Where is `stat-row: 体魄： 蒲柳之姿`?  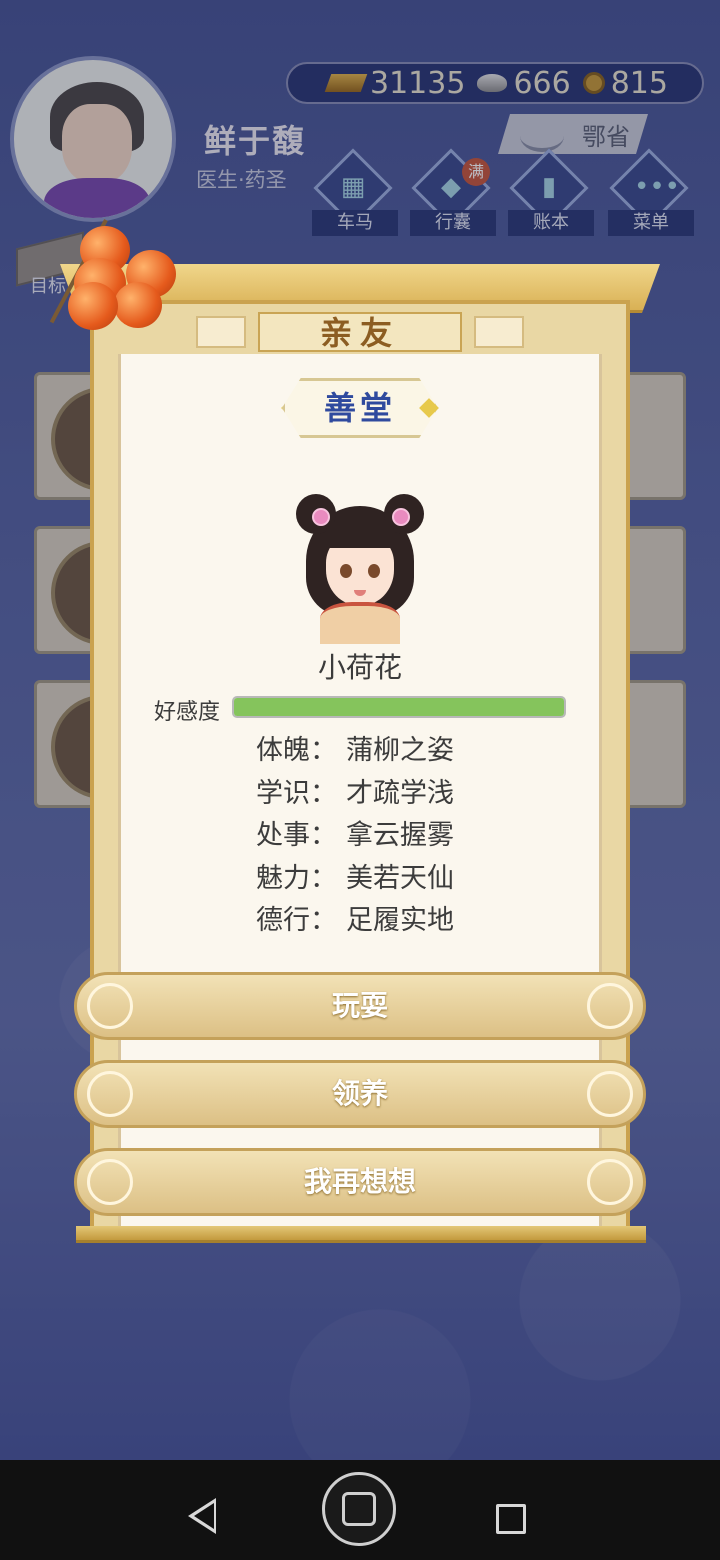 stat-row: 体魄： 蒲柳之姿 is located at coordinates (355, 751).